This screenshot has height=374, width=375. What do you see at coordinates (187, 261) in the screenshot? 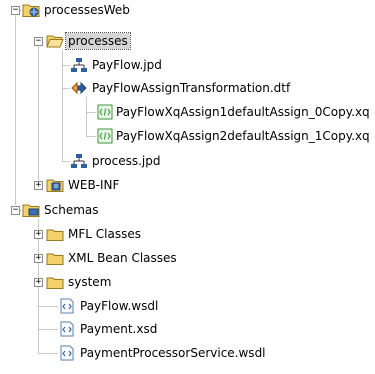
I see `tree-node-xml-bean-classes: + XML Bean Classes` at bounding box center [187, 261].